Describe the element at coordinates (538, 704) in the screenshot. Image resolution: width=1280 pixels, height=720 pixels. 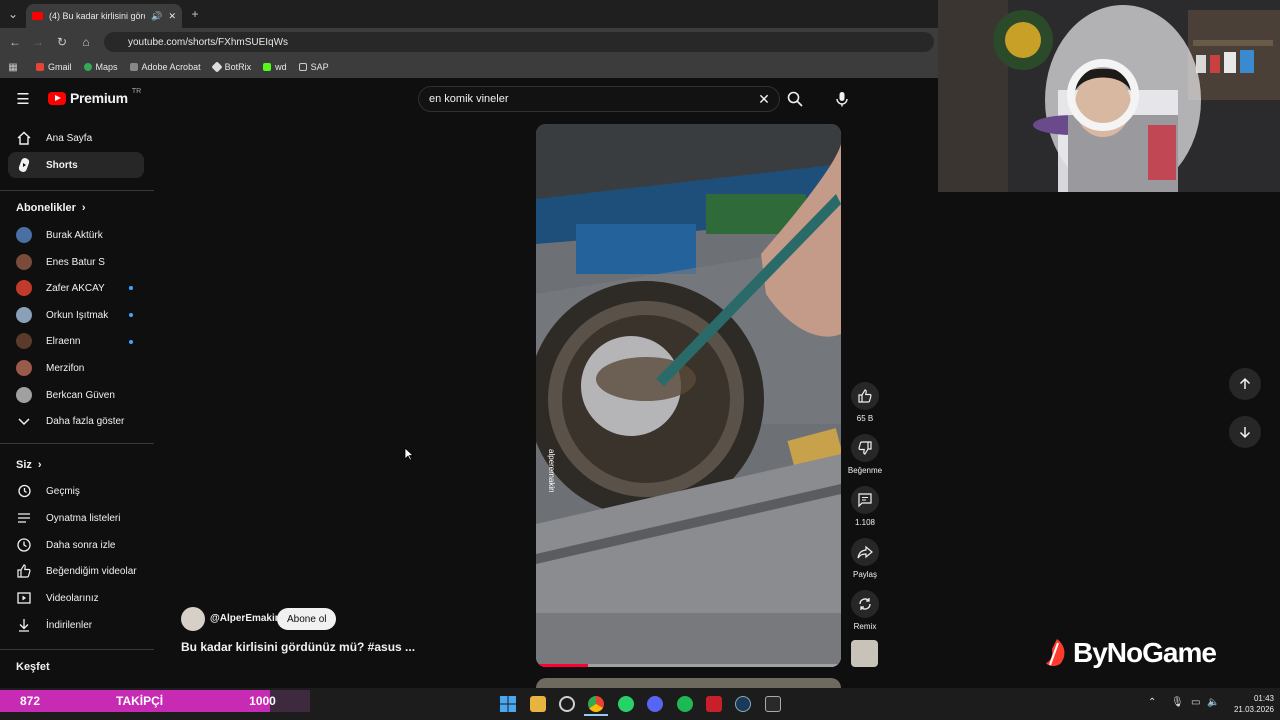
I see `file-explorer-icon` at that location.